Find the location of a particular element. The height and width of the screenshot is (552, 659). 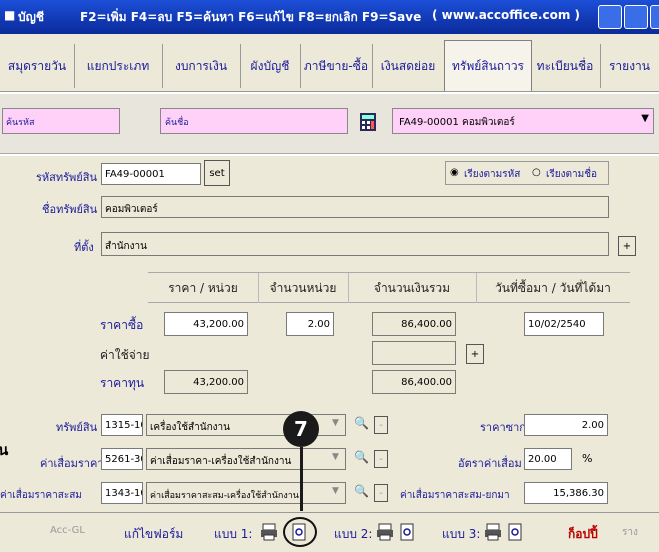

search-code-label: ค้นรหัส is located at coordinates (20, 123).